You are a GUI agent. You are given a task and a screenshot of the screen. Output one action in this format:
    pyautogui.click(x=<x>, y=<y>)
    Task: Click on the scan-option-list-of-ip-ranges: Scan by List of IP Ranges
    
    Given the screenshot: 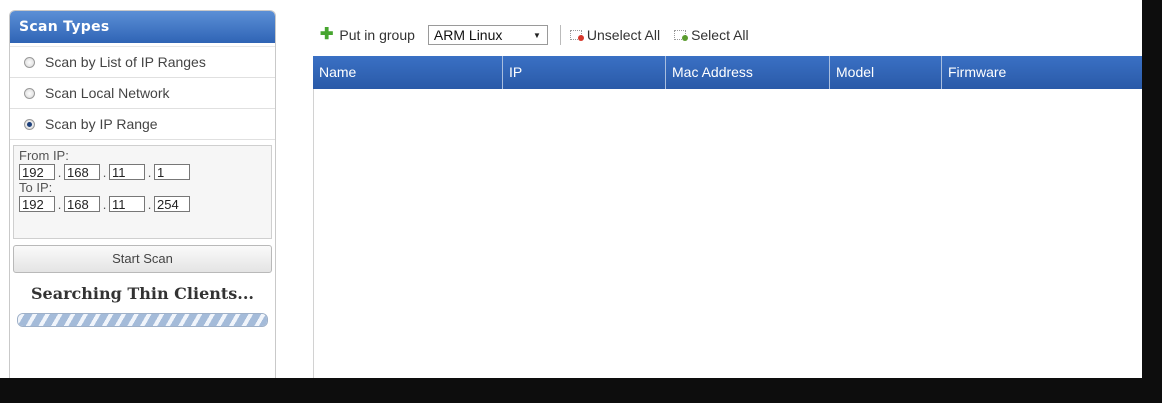 What is the action you would take?
    pyautogui.click(x=142, y=62)
    